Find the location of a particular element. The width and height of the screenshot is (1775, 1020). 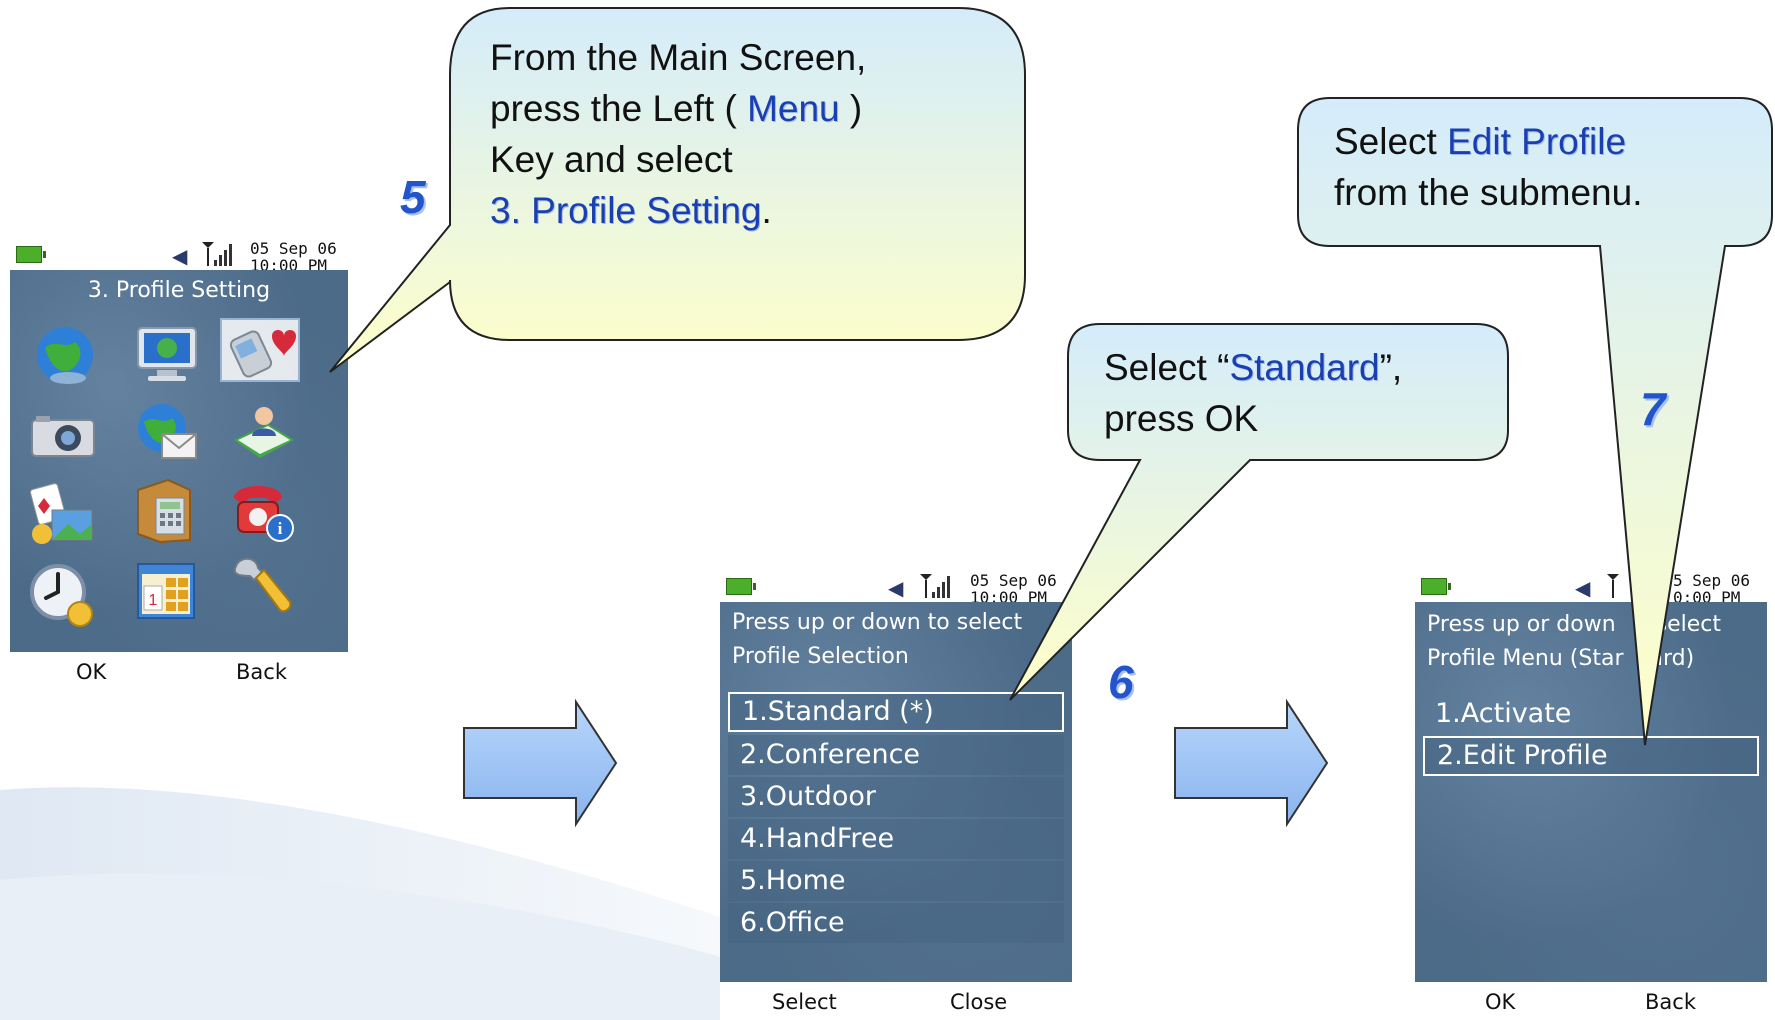

callout-7-text: Select Edit Profile from the submenu. is located at coordinates (1488, 167).